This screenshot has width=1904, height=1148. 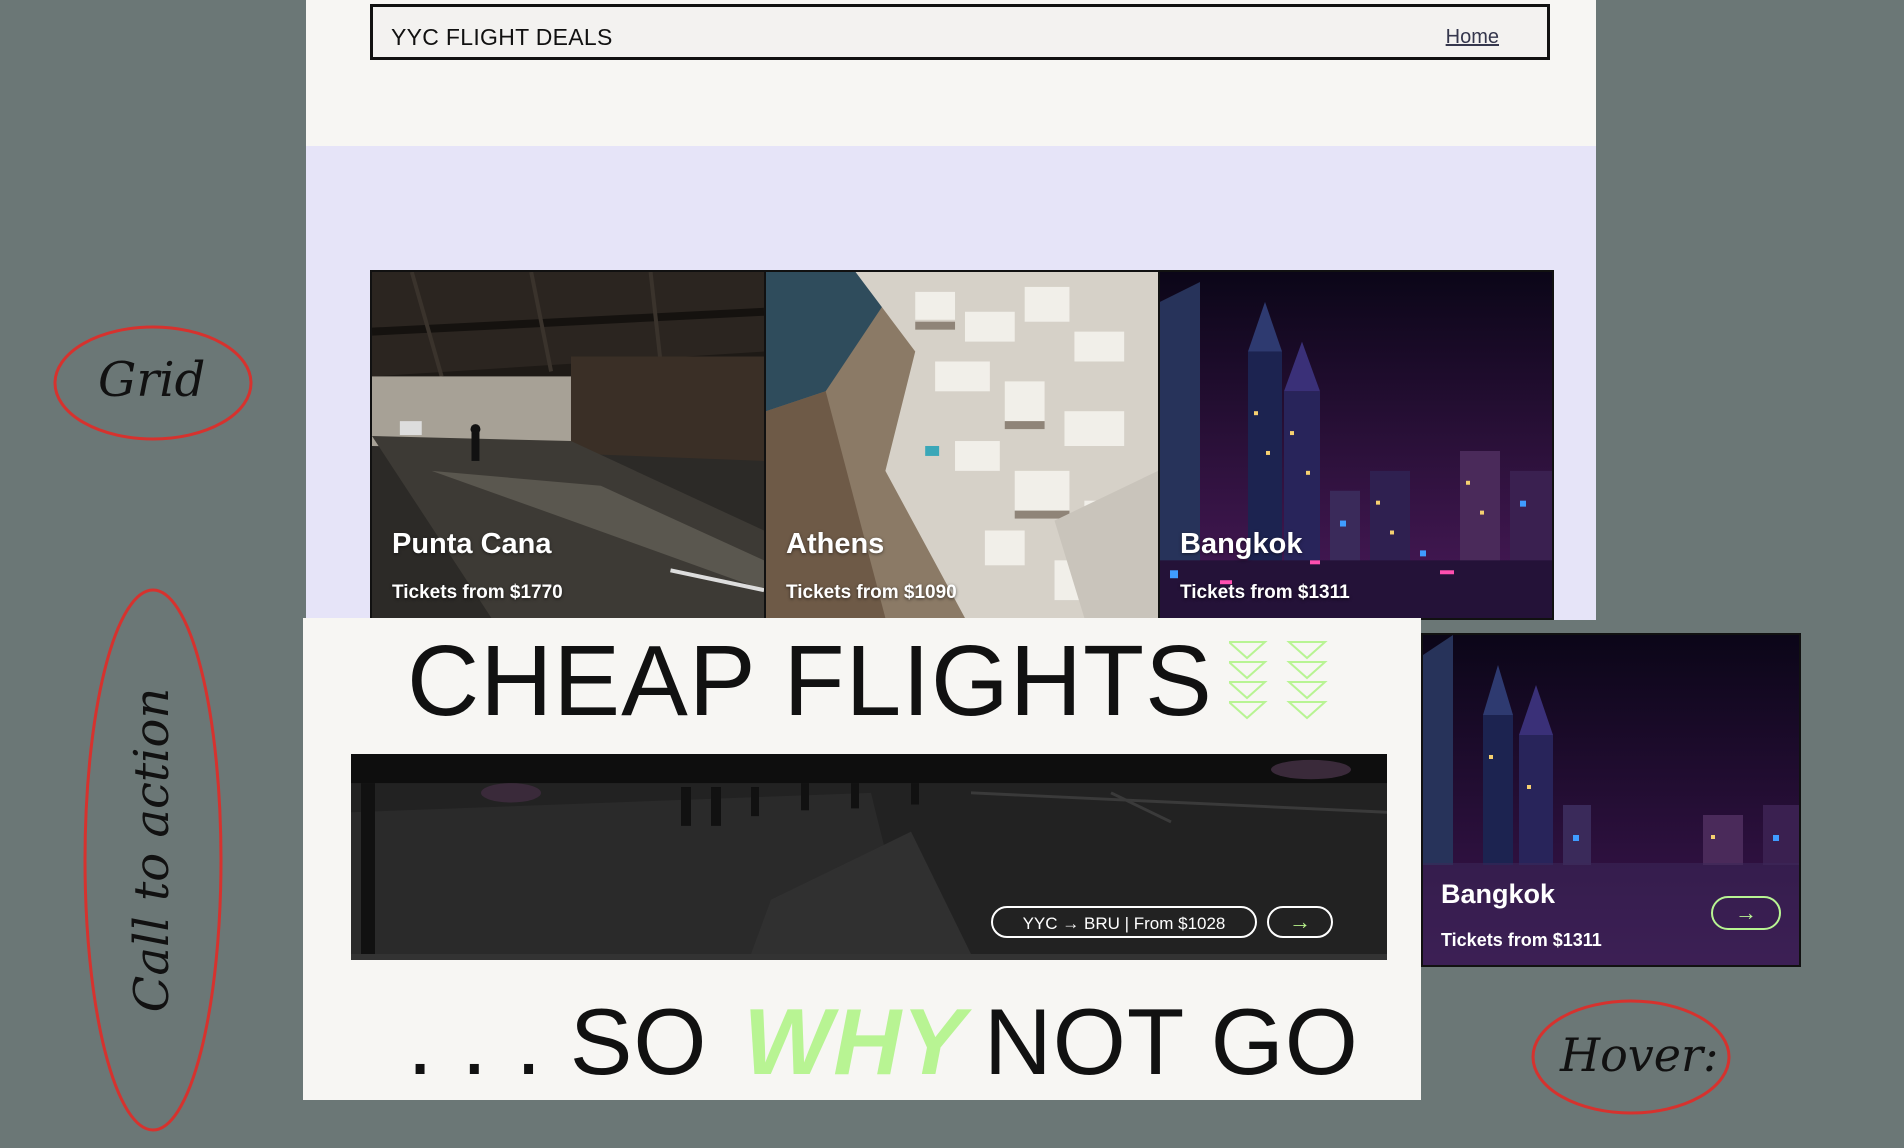 I want to click on footer-prefix: . . . SO, so click(x=557, y=1041).